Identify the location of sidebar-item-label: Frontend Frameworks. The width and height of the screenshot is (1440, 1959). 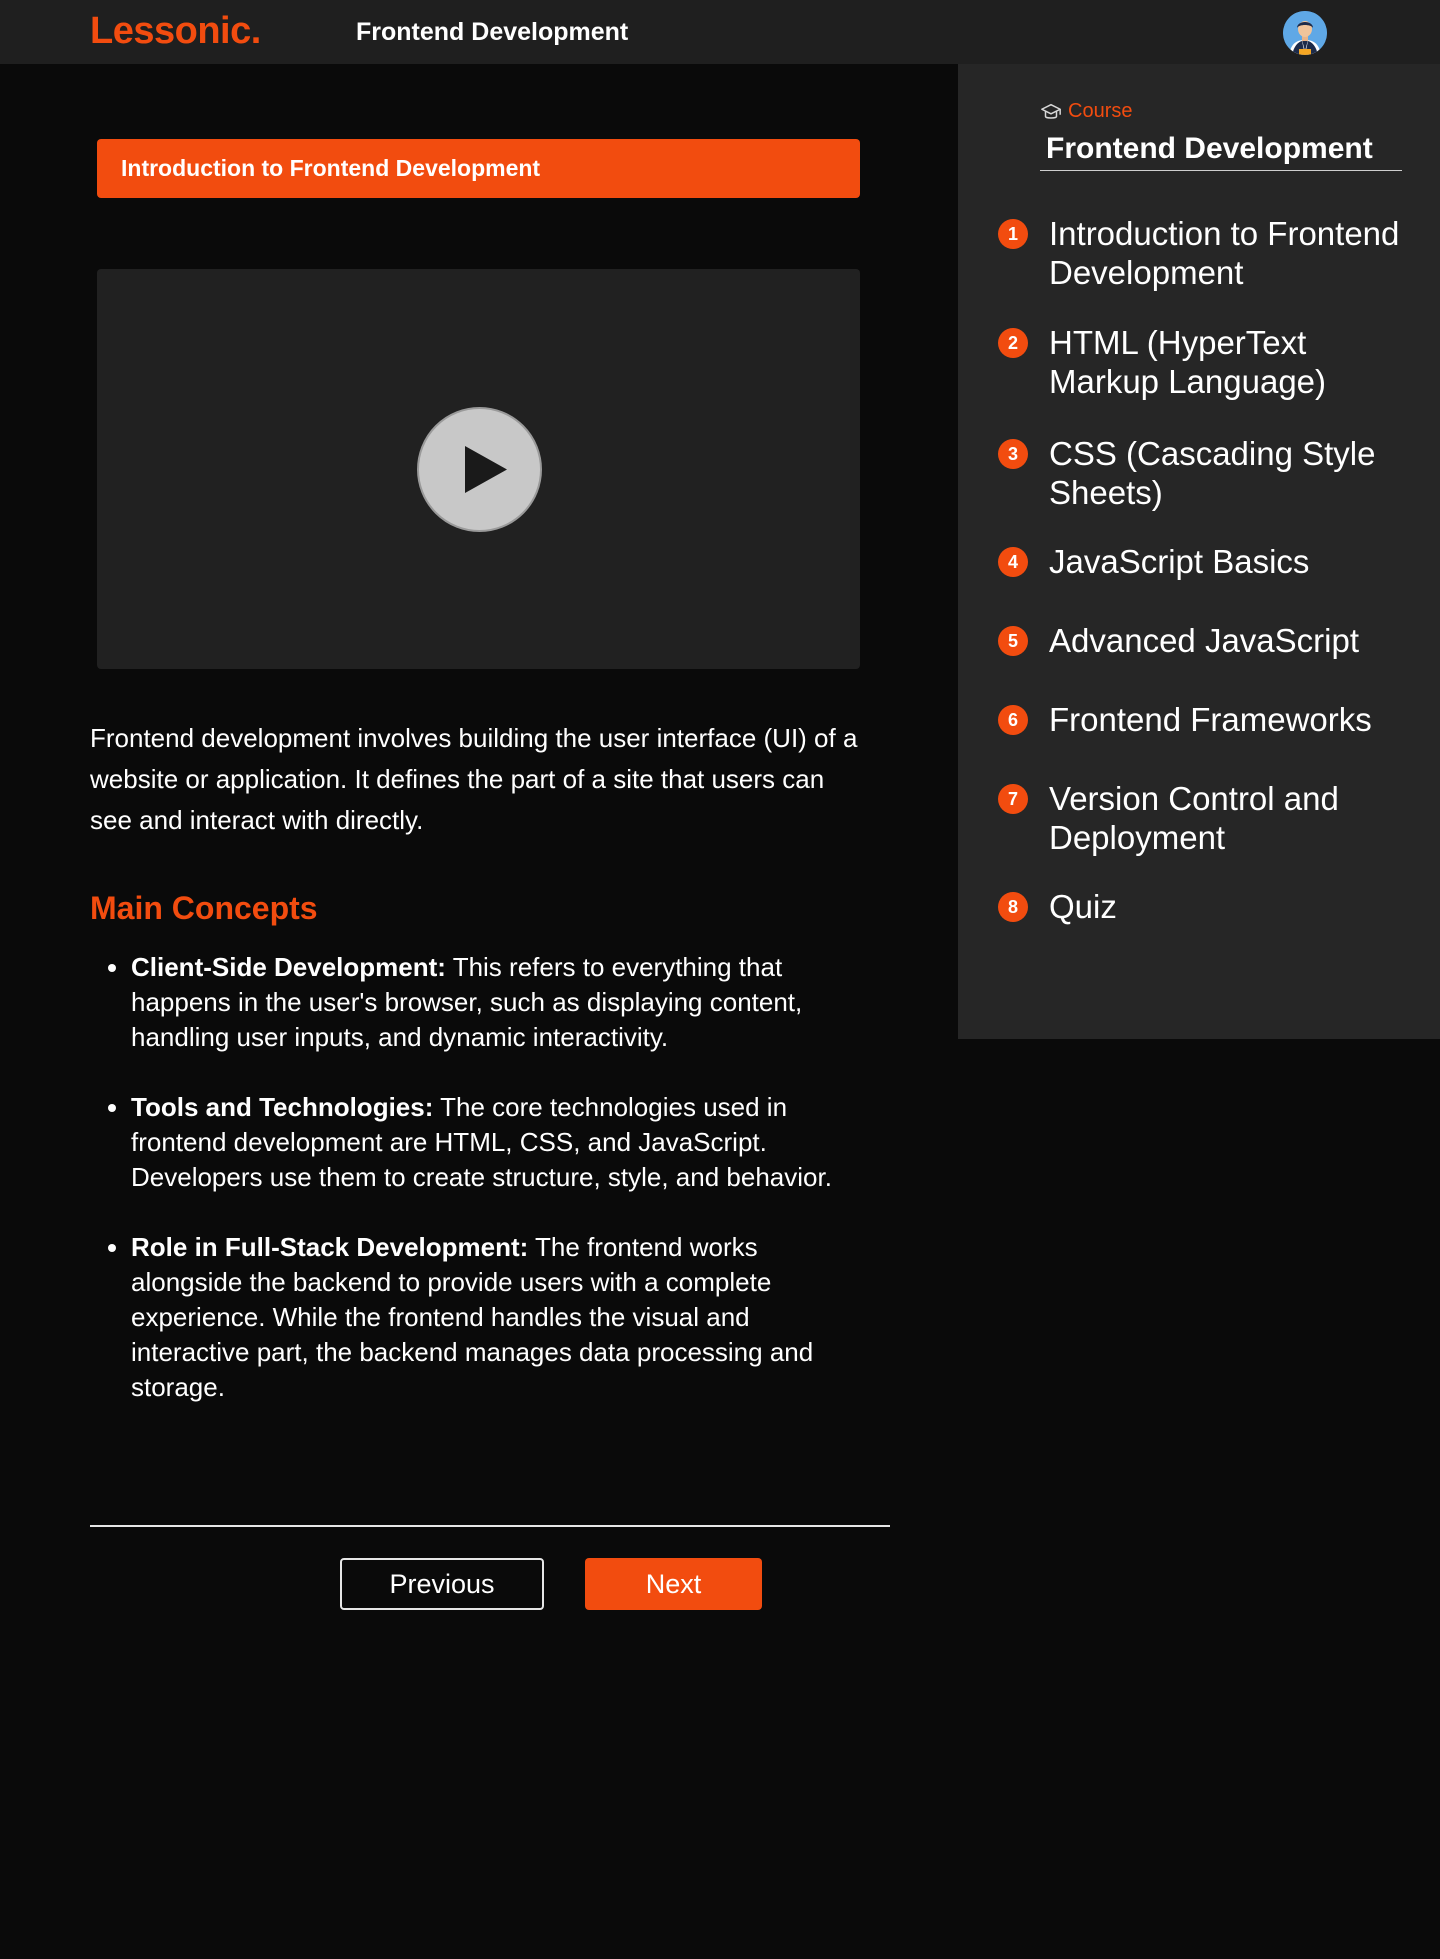
(1210, 719).